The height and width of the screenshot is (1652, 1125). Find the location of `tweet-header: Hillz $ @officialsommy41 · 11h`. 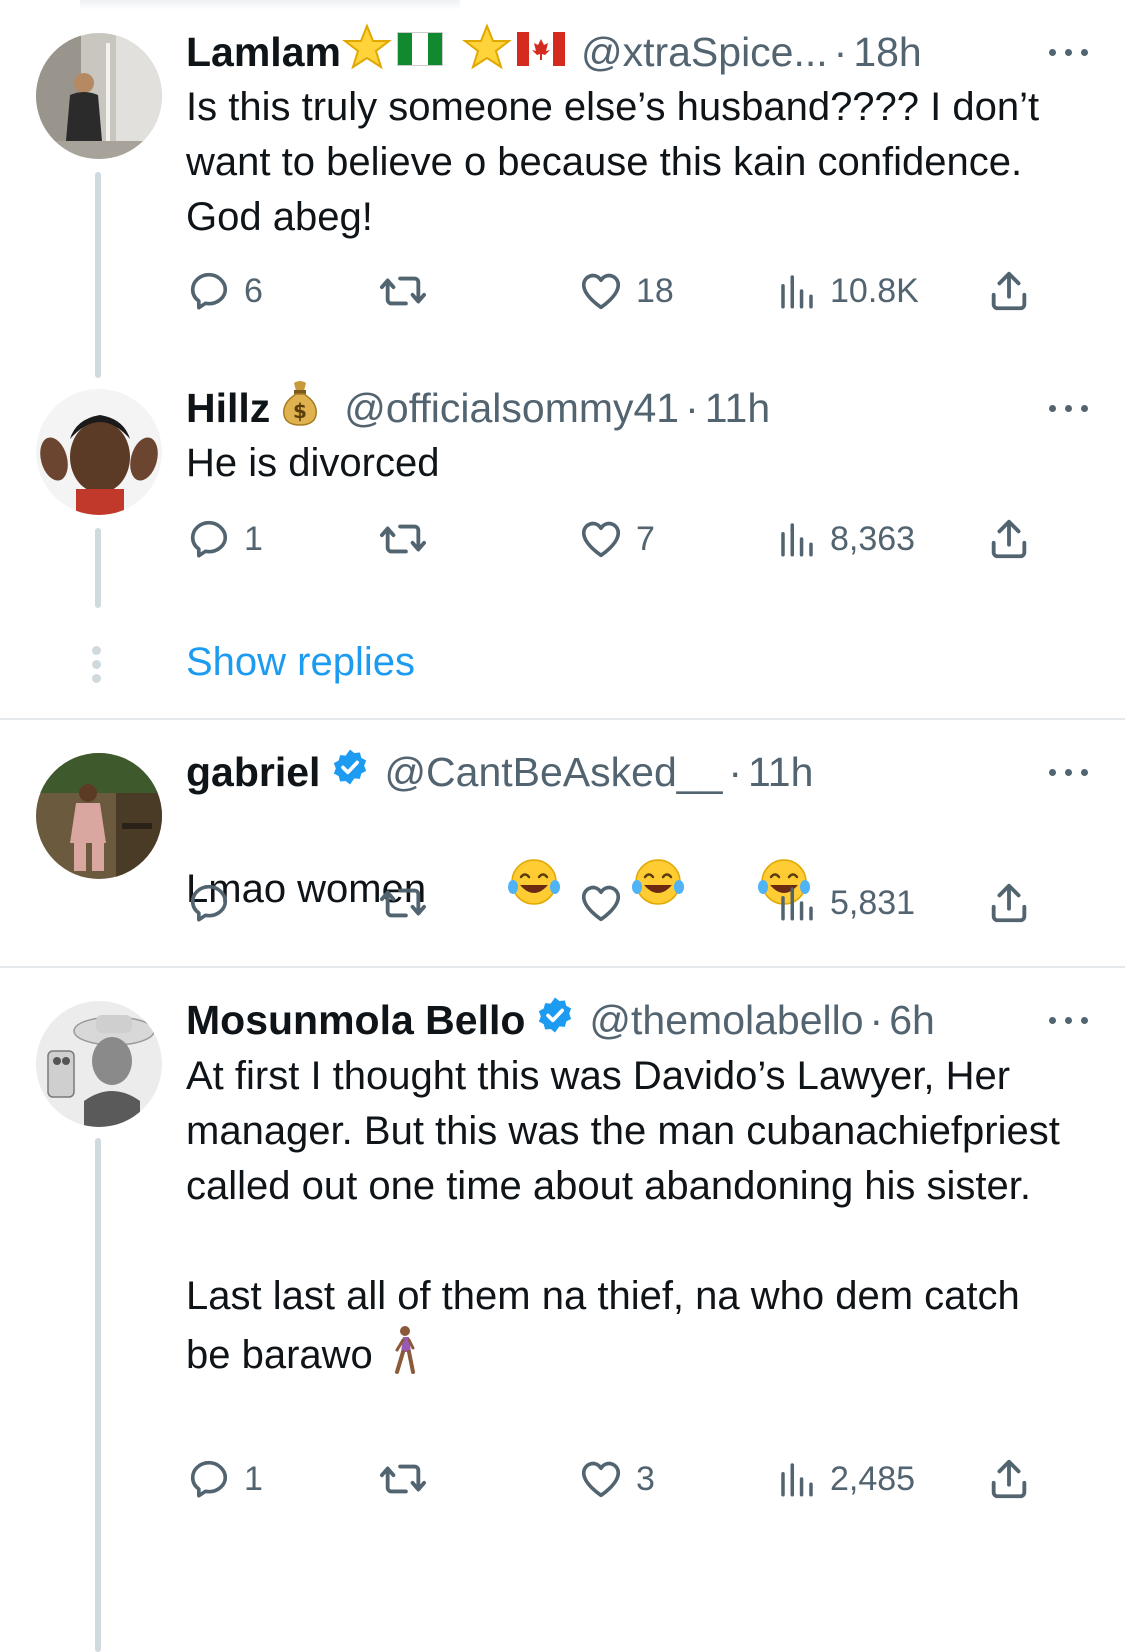

tweet-header: Hillz $ @officialsommy41 · 11h is located at coordinates (625, 406).